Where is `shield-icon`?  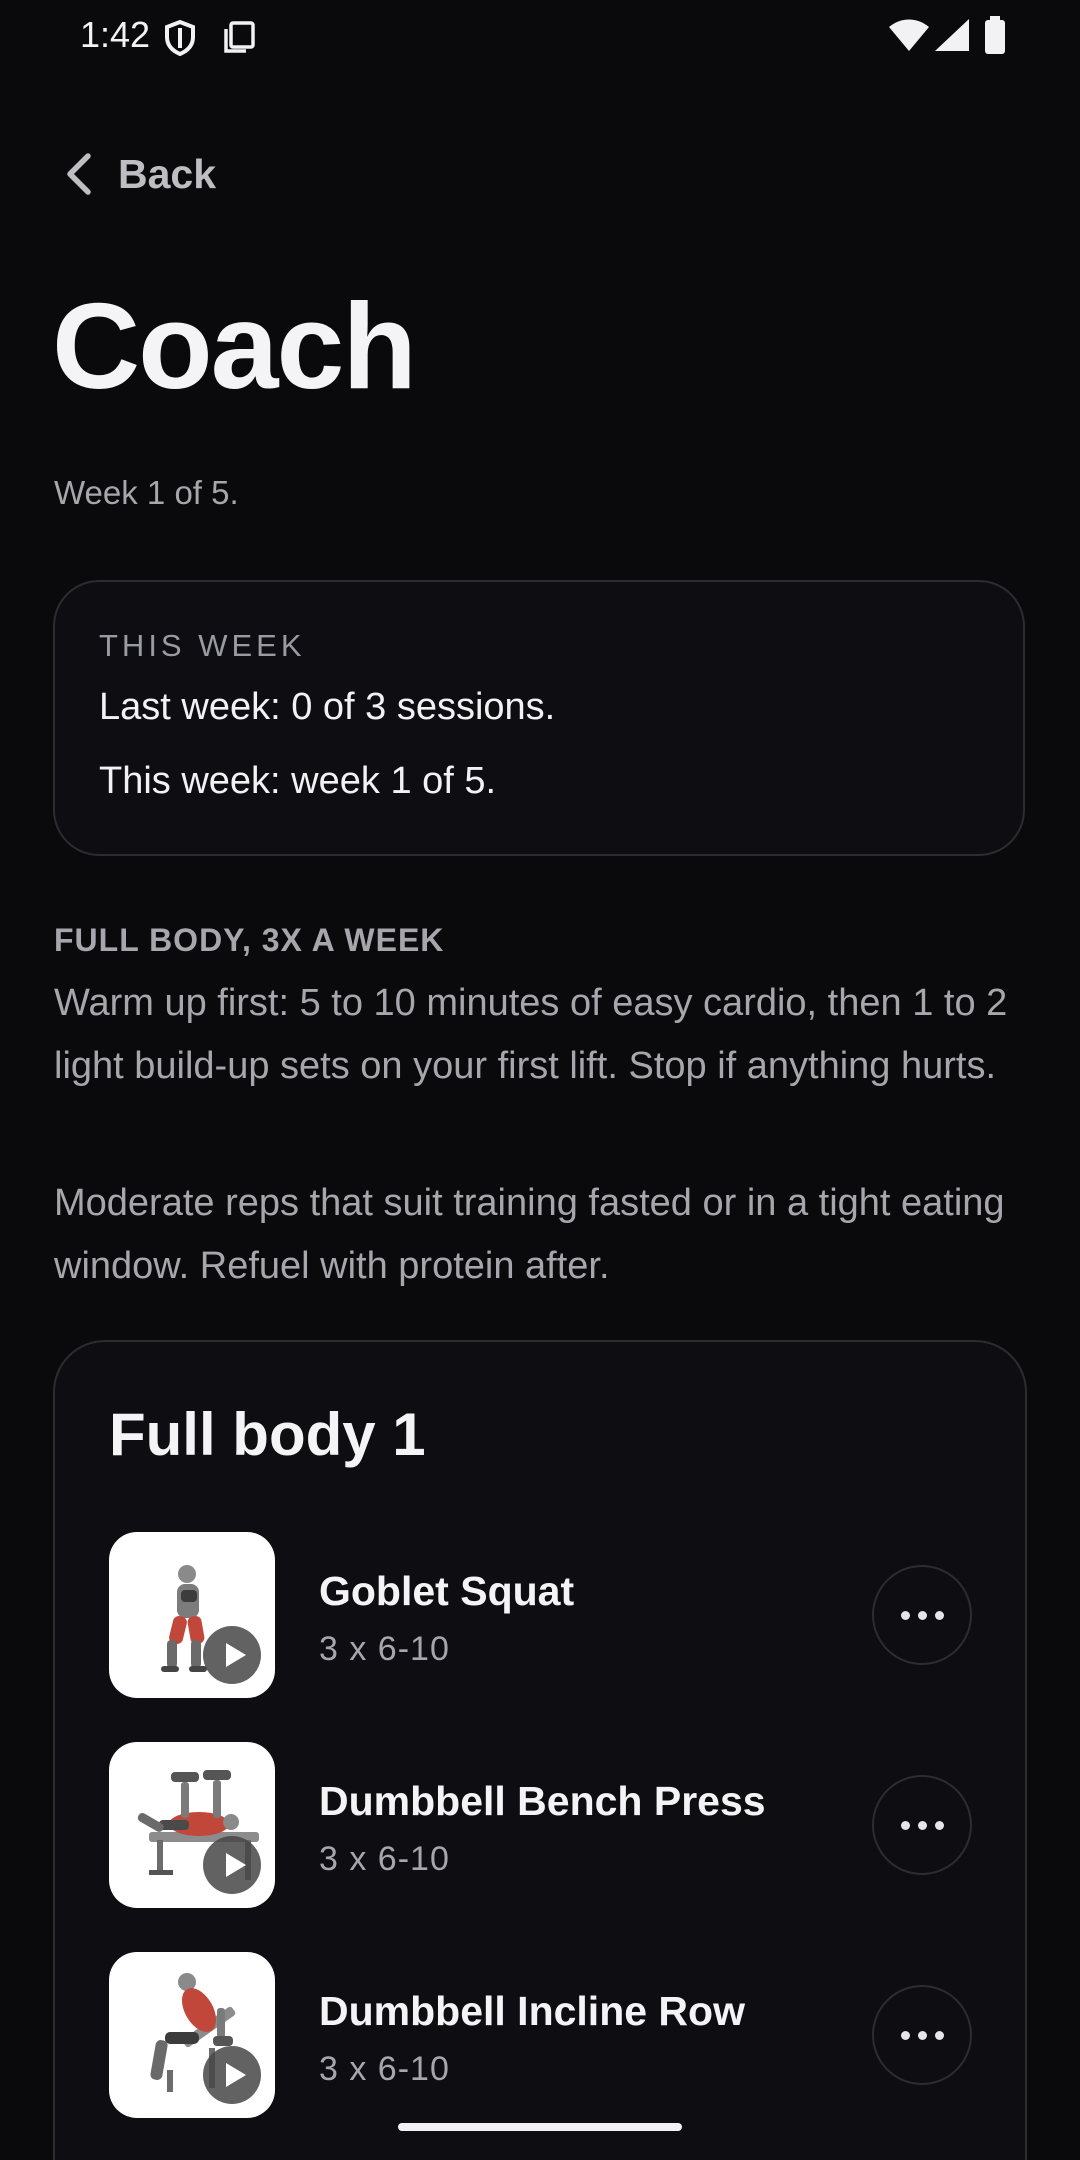 shield-icon is located at coordinates (180, 38).